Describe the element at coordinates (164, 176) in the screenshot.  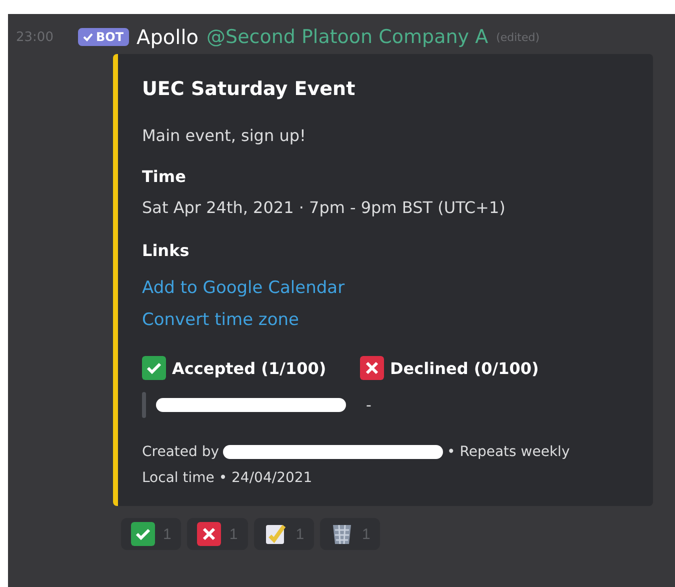
I see `field-name: Time` at that location.